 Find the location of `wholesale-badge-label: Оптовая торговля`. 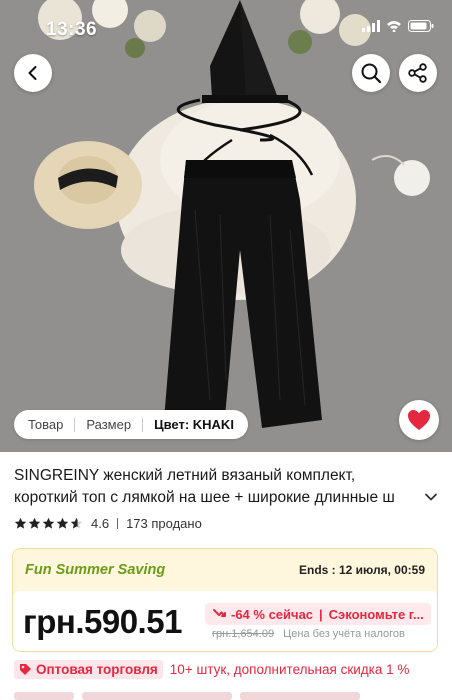

wholesale-badge-label: Оптовая торговля is located at coordinates (97, 669).